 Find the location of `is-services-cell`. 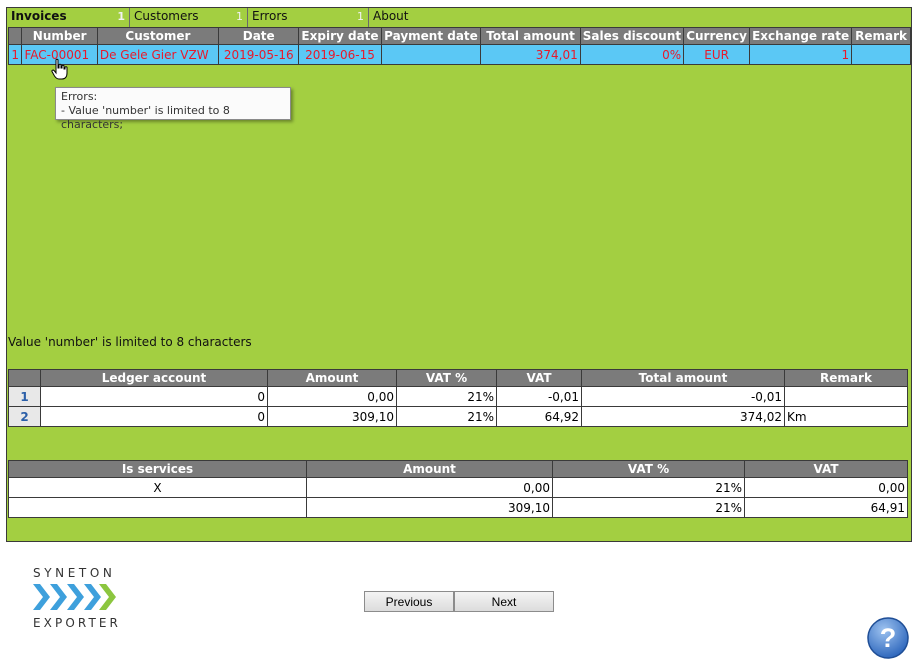

is-services-cell is located at coordinates (157, 507).